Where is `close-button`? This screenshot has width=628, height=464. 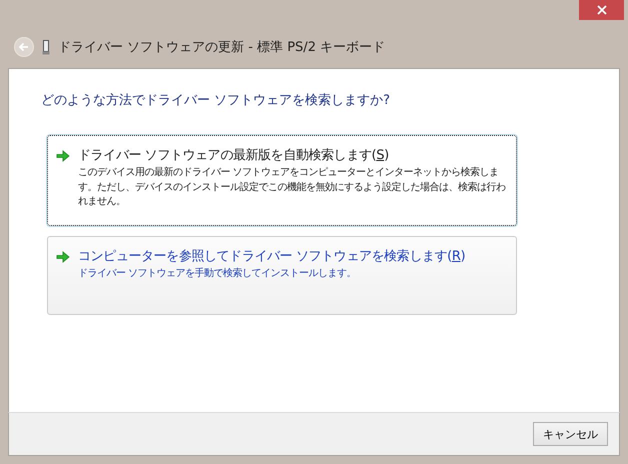
close-button is located at coordinates (601, 10).